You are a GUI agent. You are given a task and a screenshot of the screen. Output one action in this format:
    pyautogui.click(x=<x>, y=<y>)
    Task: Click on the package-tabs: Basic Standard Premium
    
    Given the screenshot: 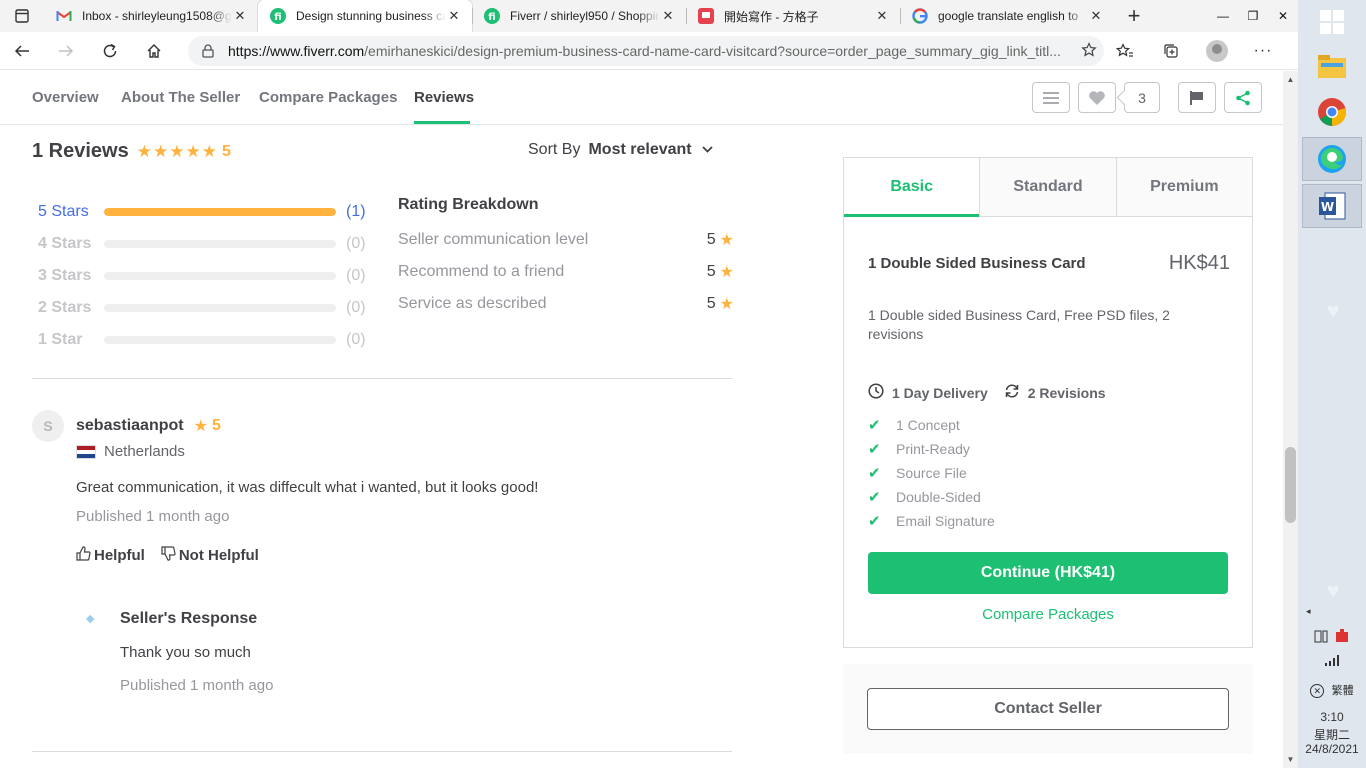 What is the action you would take?
    pyautogui.click(x=1048, y=187)
    